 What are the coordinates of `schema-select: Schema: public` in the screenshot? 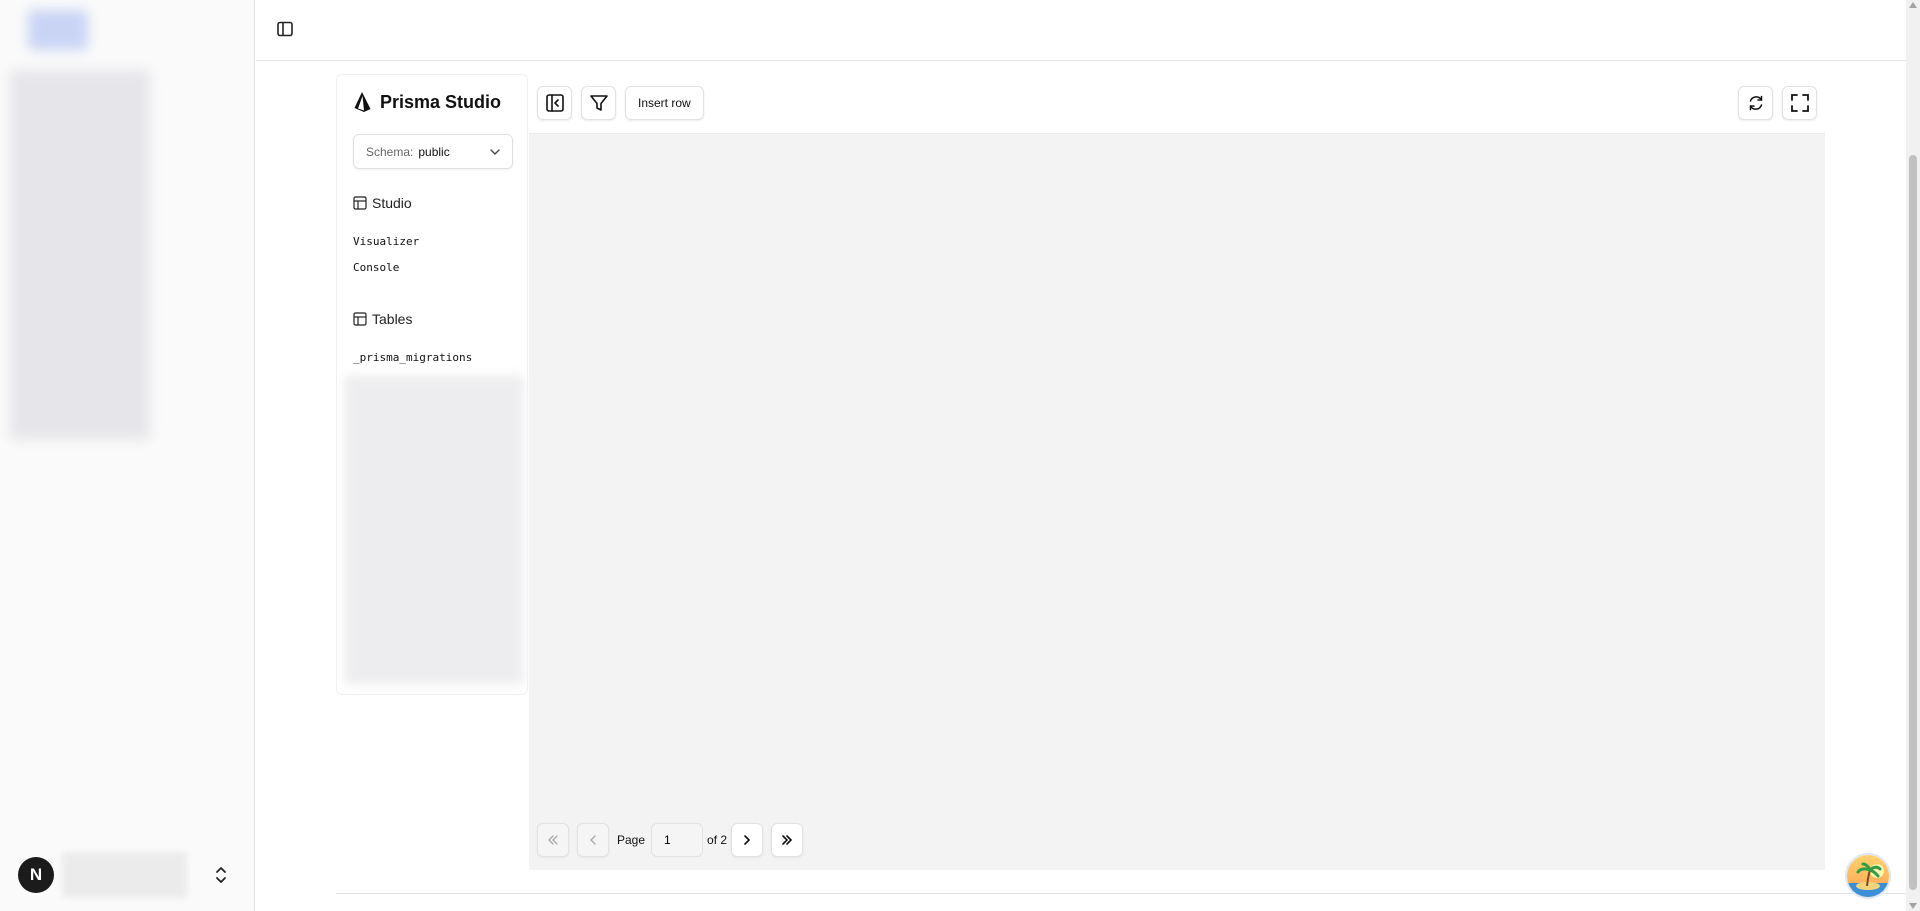 It's located at (433, 151).